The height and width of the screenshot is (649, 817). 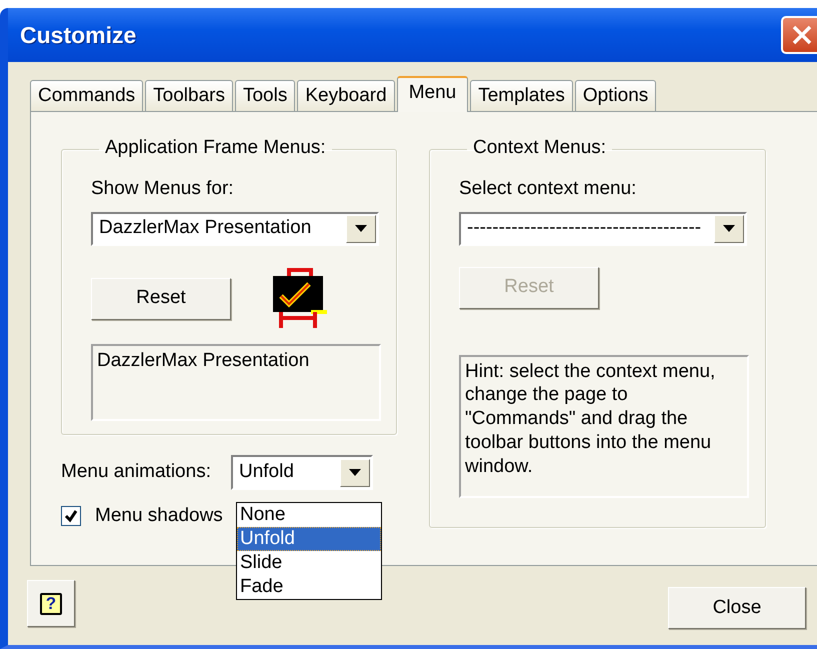 I want to click on field-label: Select context menu:, so click(x=548, y=189).